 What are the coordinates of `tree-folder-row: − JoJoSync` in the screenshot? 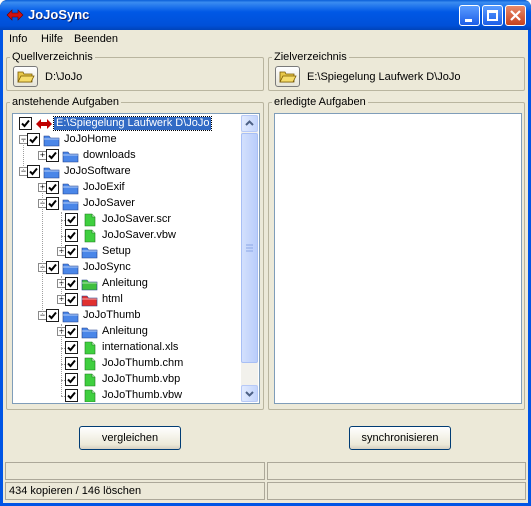 It's located at (128, 268).